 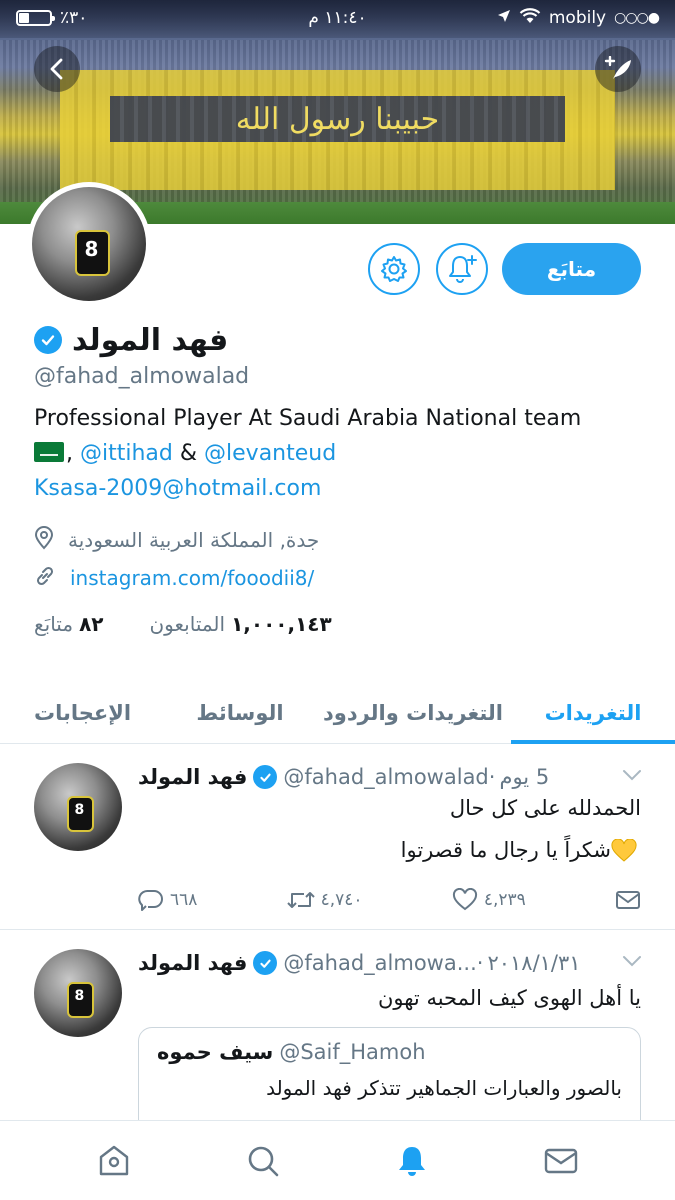 What do you see at coordinates (386, 777) in the screenshot?
I see `tweet-author-handle: @fahad_almowalad` at bounding box center [386, 777].